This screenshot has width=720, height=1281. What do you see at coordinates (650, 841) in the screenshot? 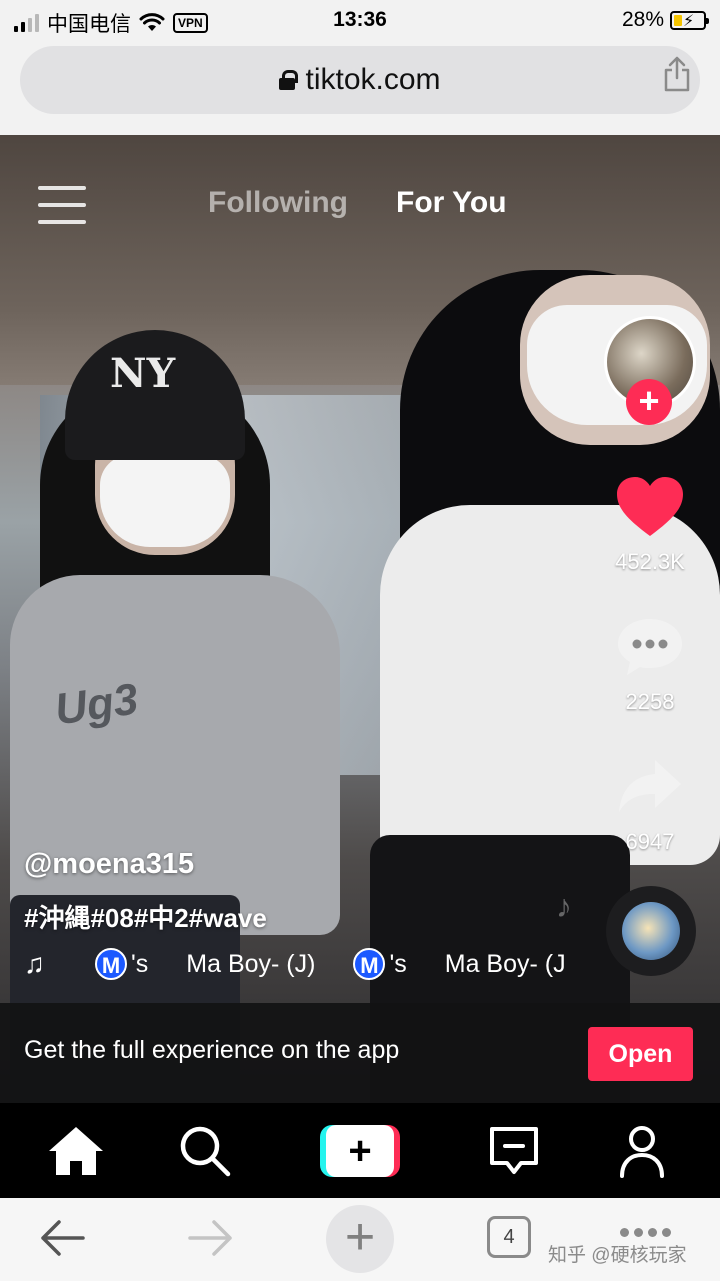
I see `share-count: 6947` at bounding box center [650, 841].